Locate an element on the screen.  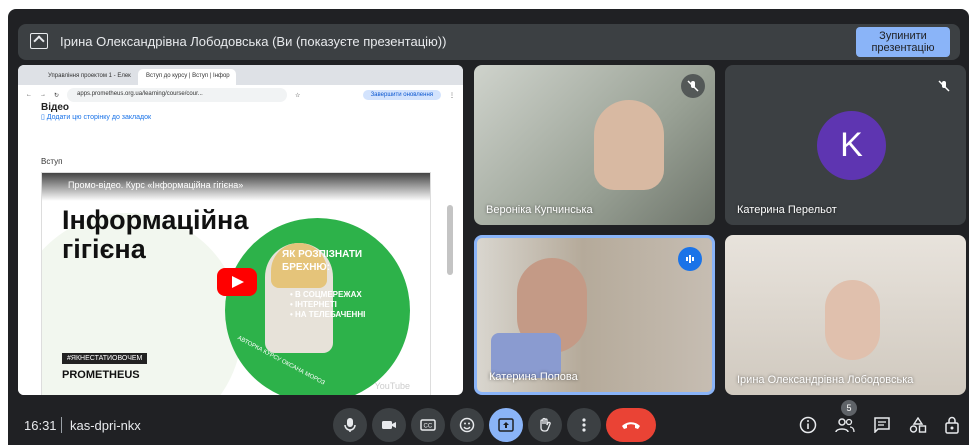
emoji-icon is located at coordinates (467, 425).